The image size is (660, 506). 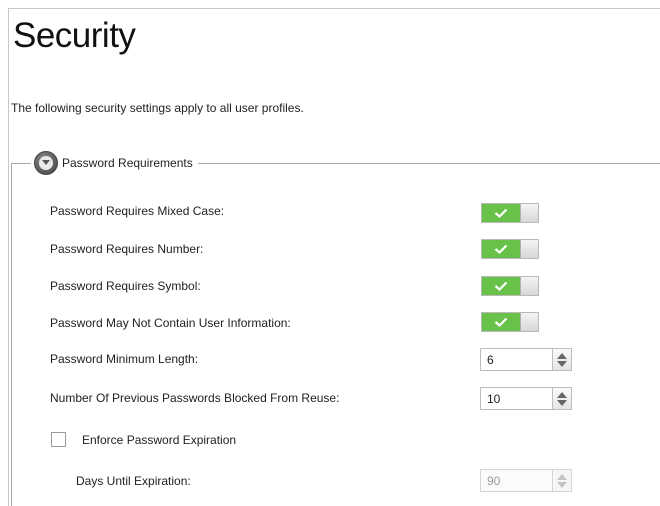 I want to click on days-until-expiration-stepper, so click(x=562, y=480).